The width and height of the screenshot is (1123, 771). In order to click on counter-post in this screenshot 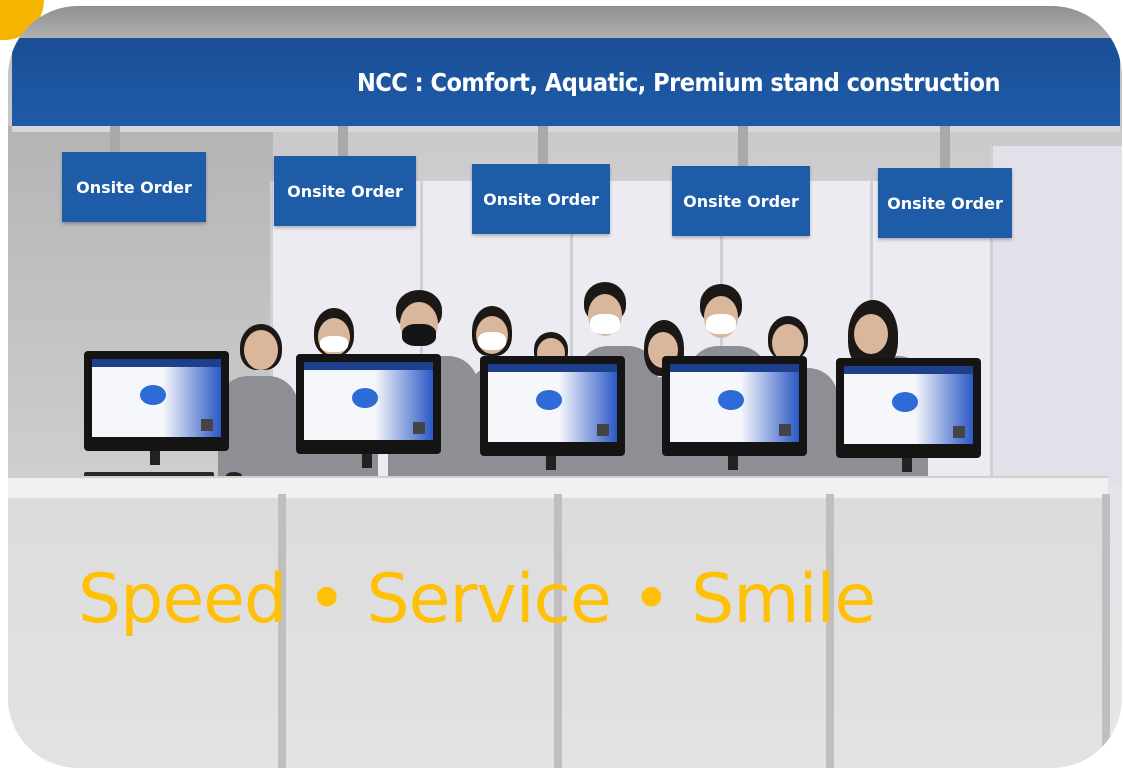, I will do `click(1106, 631)`.